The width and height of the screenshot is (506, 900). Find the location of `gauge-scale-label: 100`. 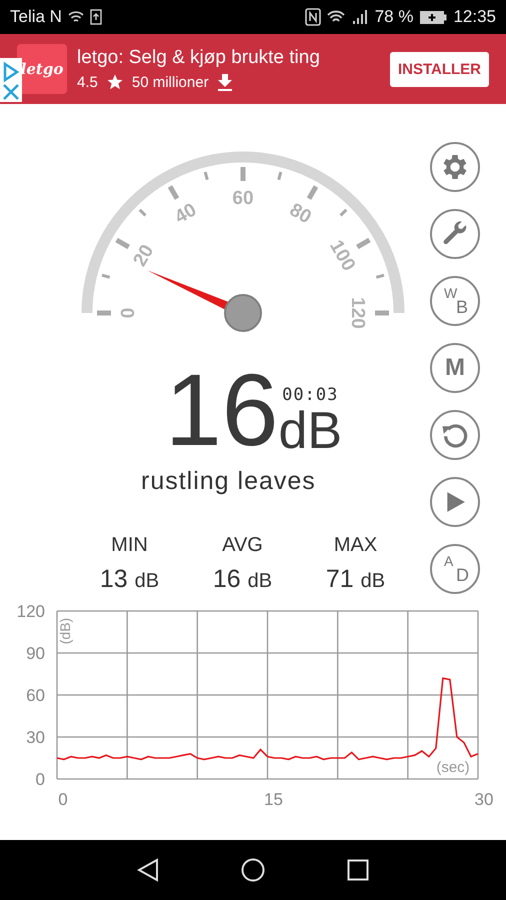

gauge-scale-label: 100 is located at coordinates (342, 255).